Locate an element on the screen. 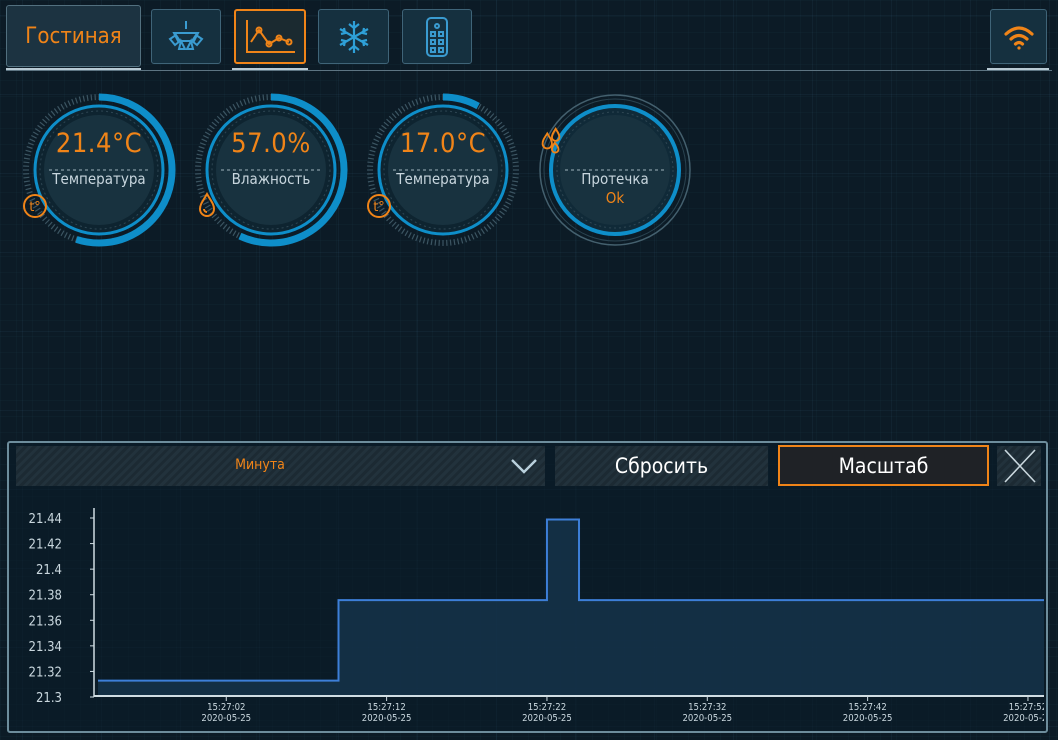 This screenshot has width=1058, height=740. room-tab: Гостиная is located at coordinates (73, 36).